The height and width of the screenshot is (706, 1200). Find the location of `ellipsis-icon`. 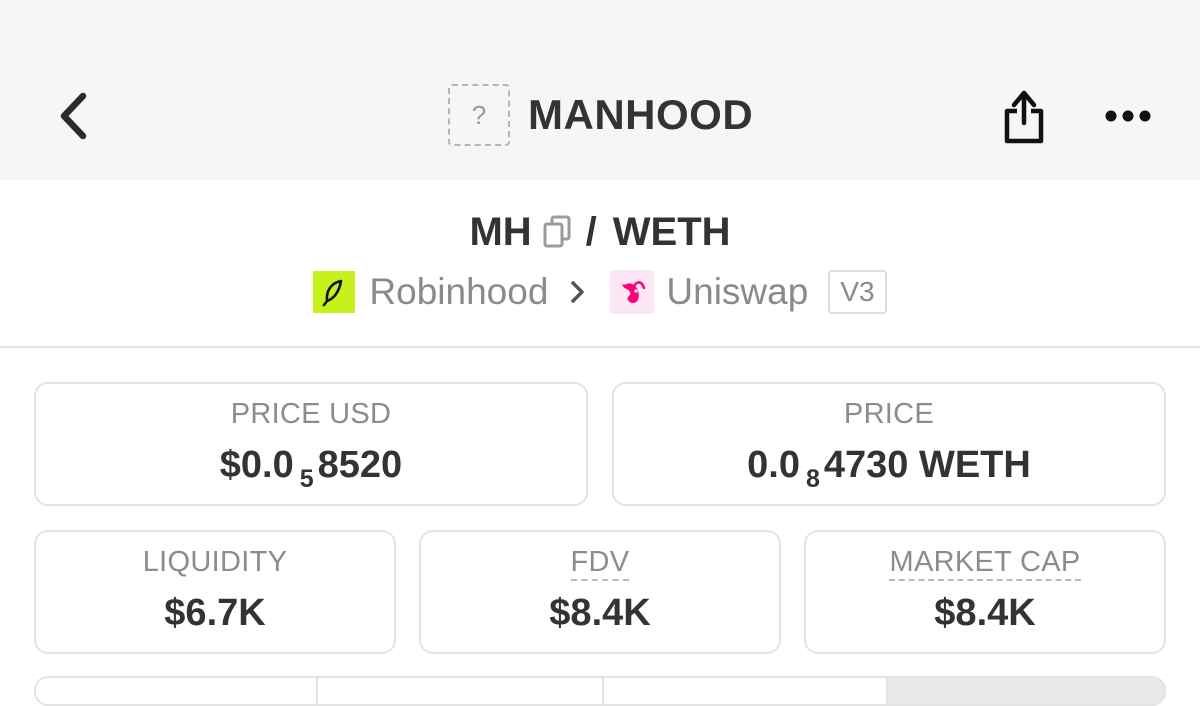

ellipsis-icon is located at coordinates (1128, 116).